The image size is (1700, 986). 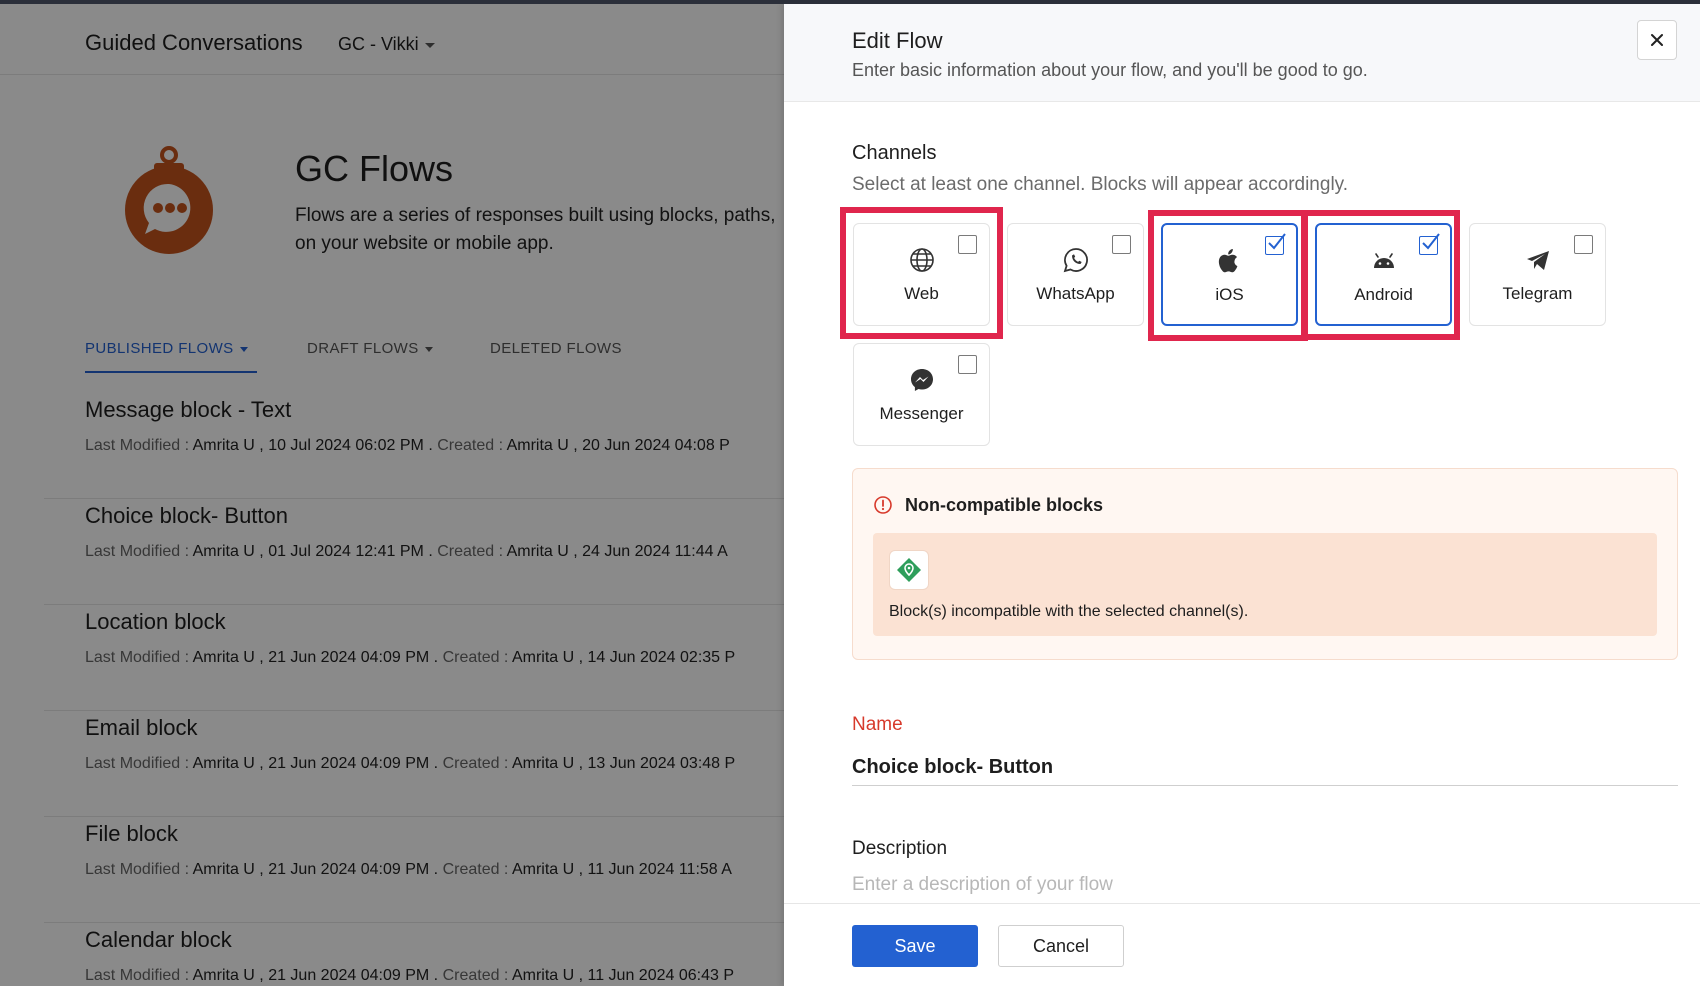 What do you see at coordinates (1075, 260) in the screenshot?
I see `whatsapp-icon` at bounding box center [1075, 260].